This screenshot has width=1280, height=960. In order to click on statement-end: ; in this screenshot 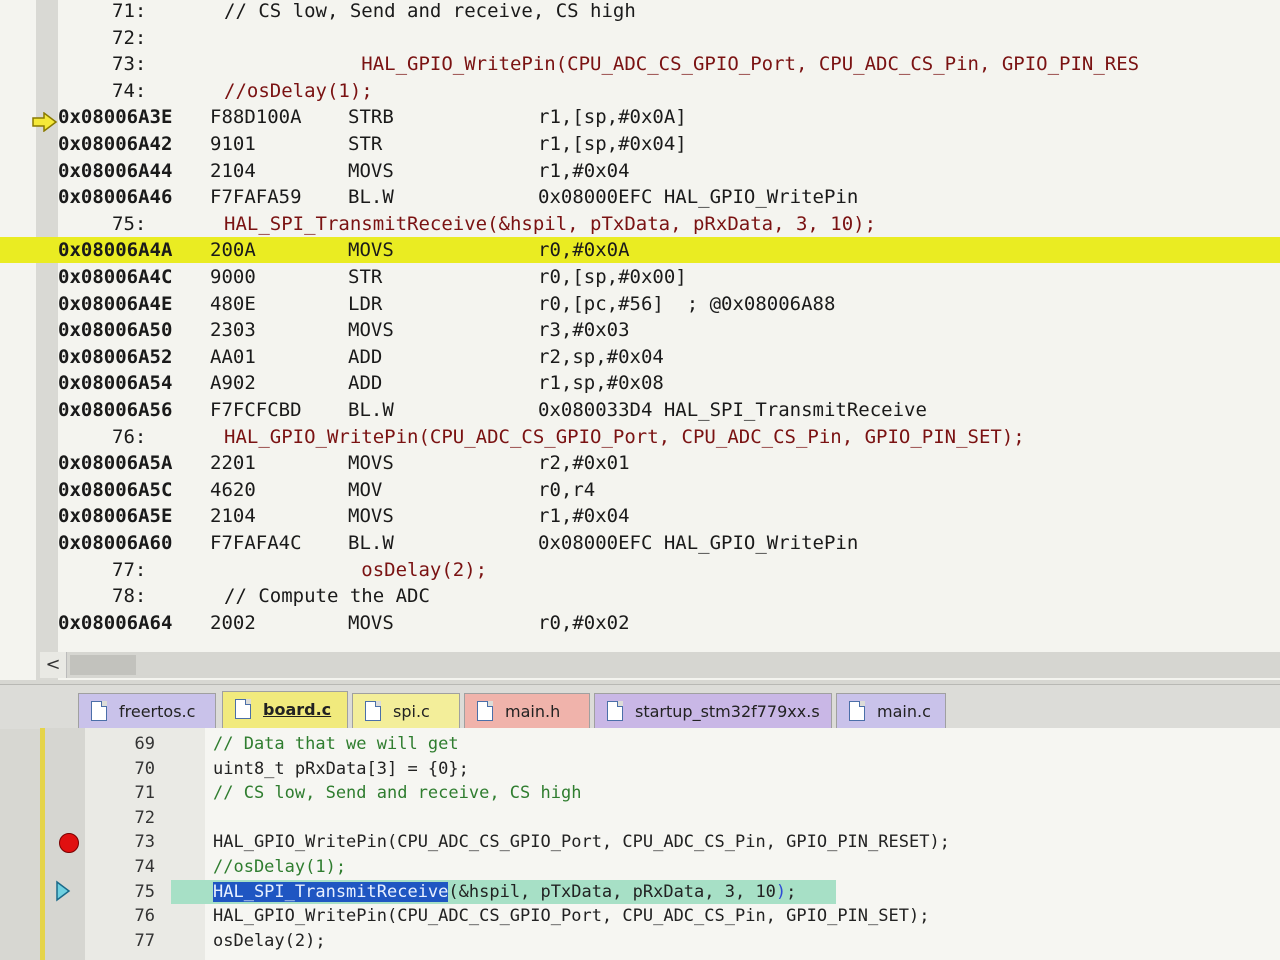, I will do `click(791, 891)`.